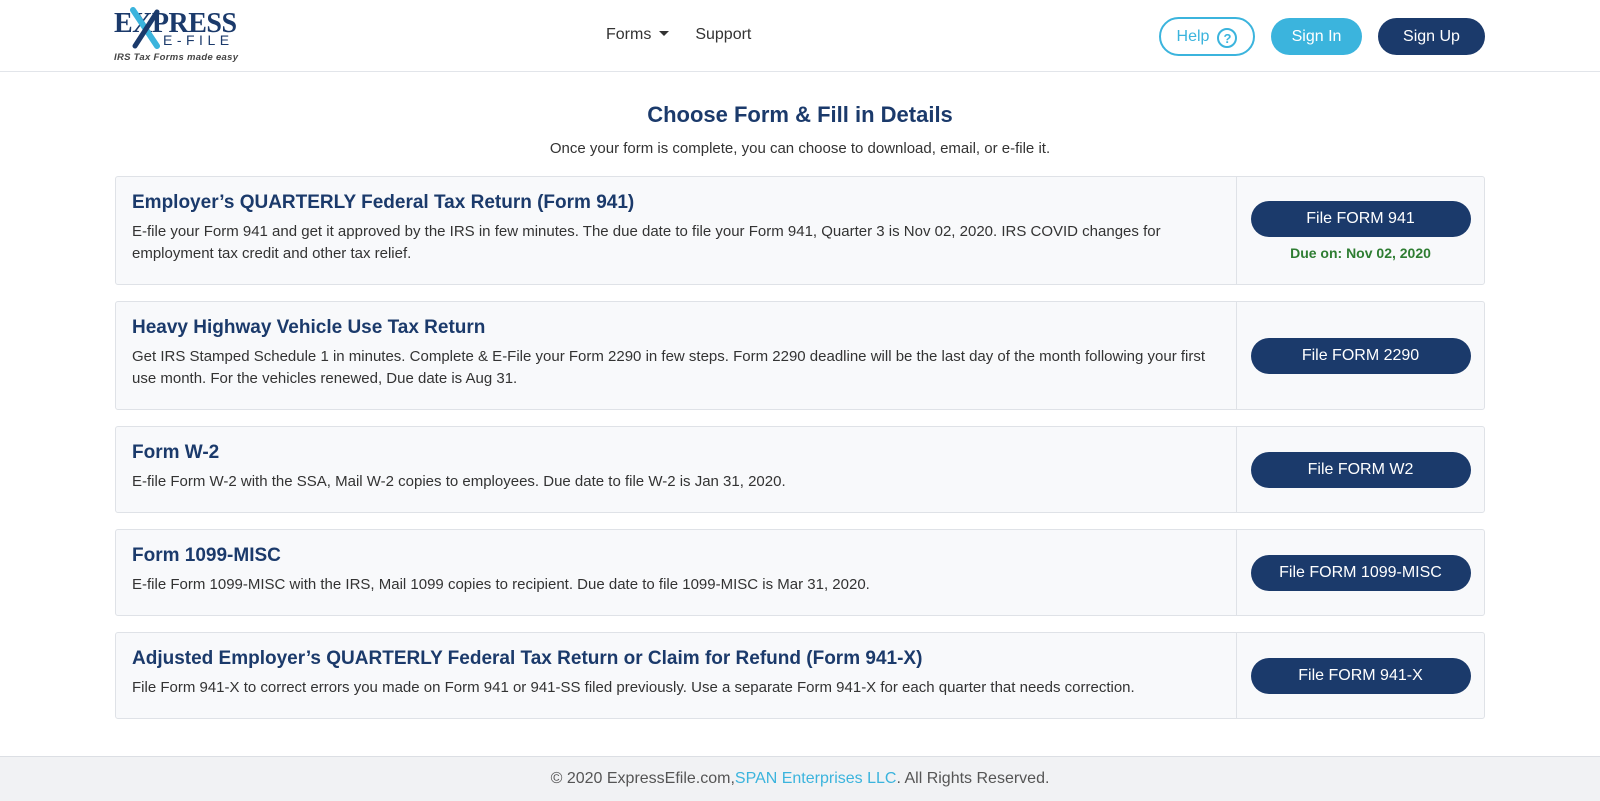 The image size is (1600, 801). I want to click on main-nav: Forms Support, so click(678, 35).